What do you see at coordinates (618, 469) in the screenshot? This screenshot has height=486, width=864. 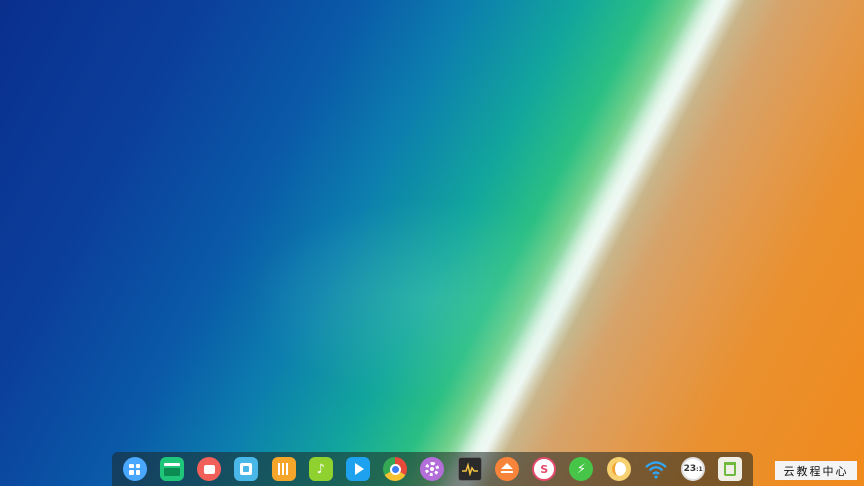 I see `cleaner-icon` at bounding box center [618, 469].